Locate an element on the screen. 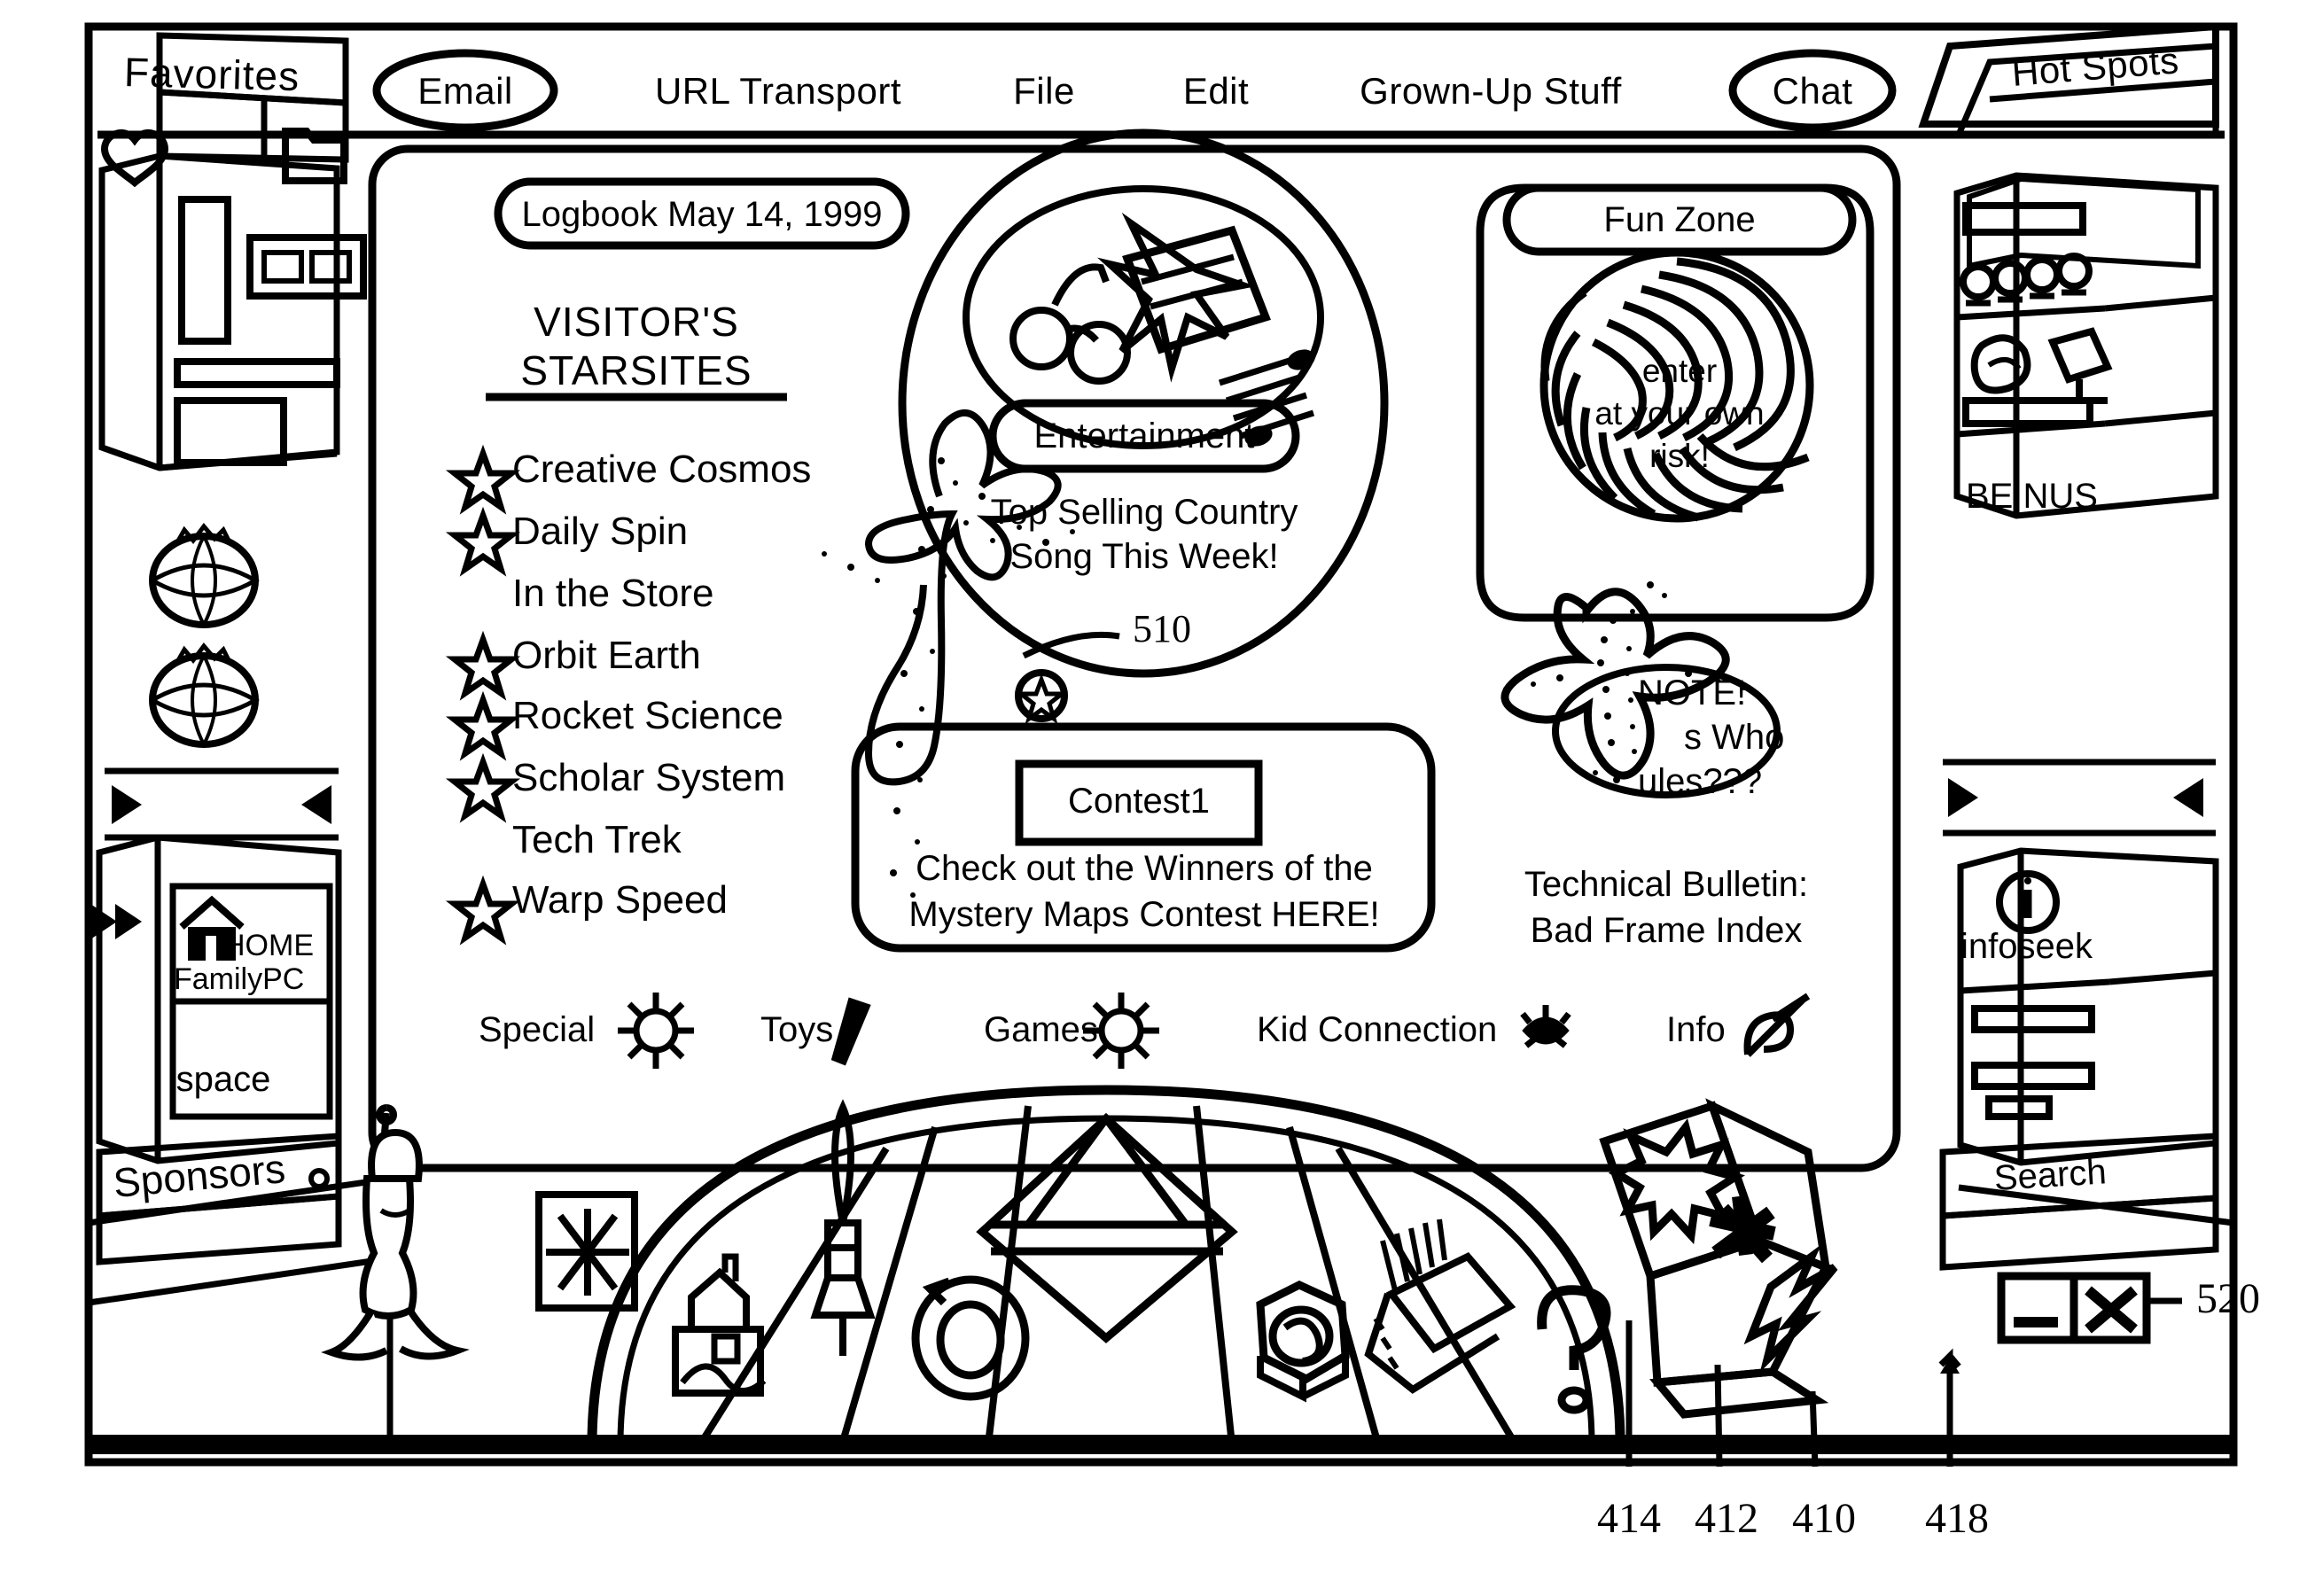 This screenshot has width=2315, height=1596. technical-bulletin-line1: Technical Bulletin: is located at coordinates (1666, 884).